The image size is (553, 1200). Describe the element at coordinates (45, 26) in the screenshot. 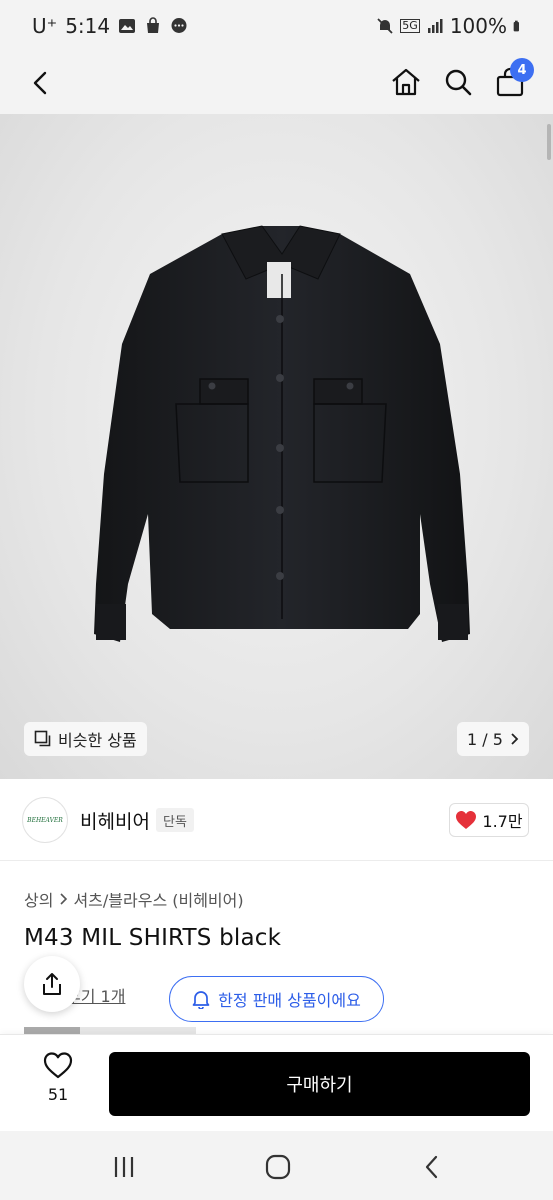

I see `carrier-label: U⁺` at that location.